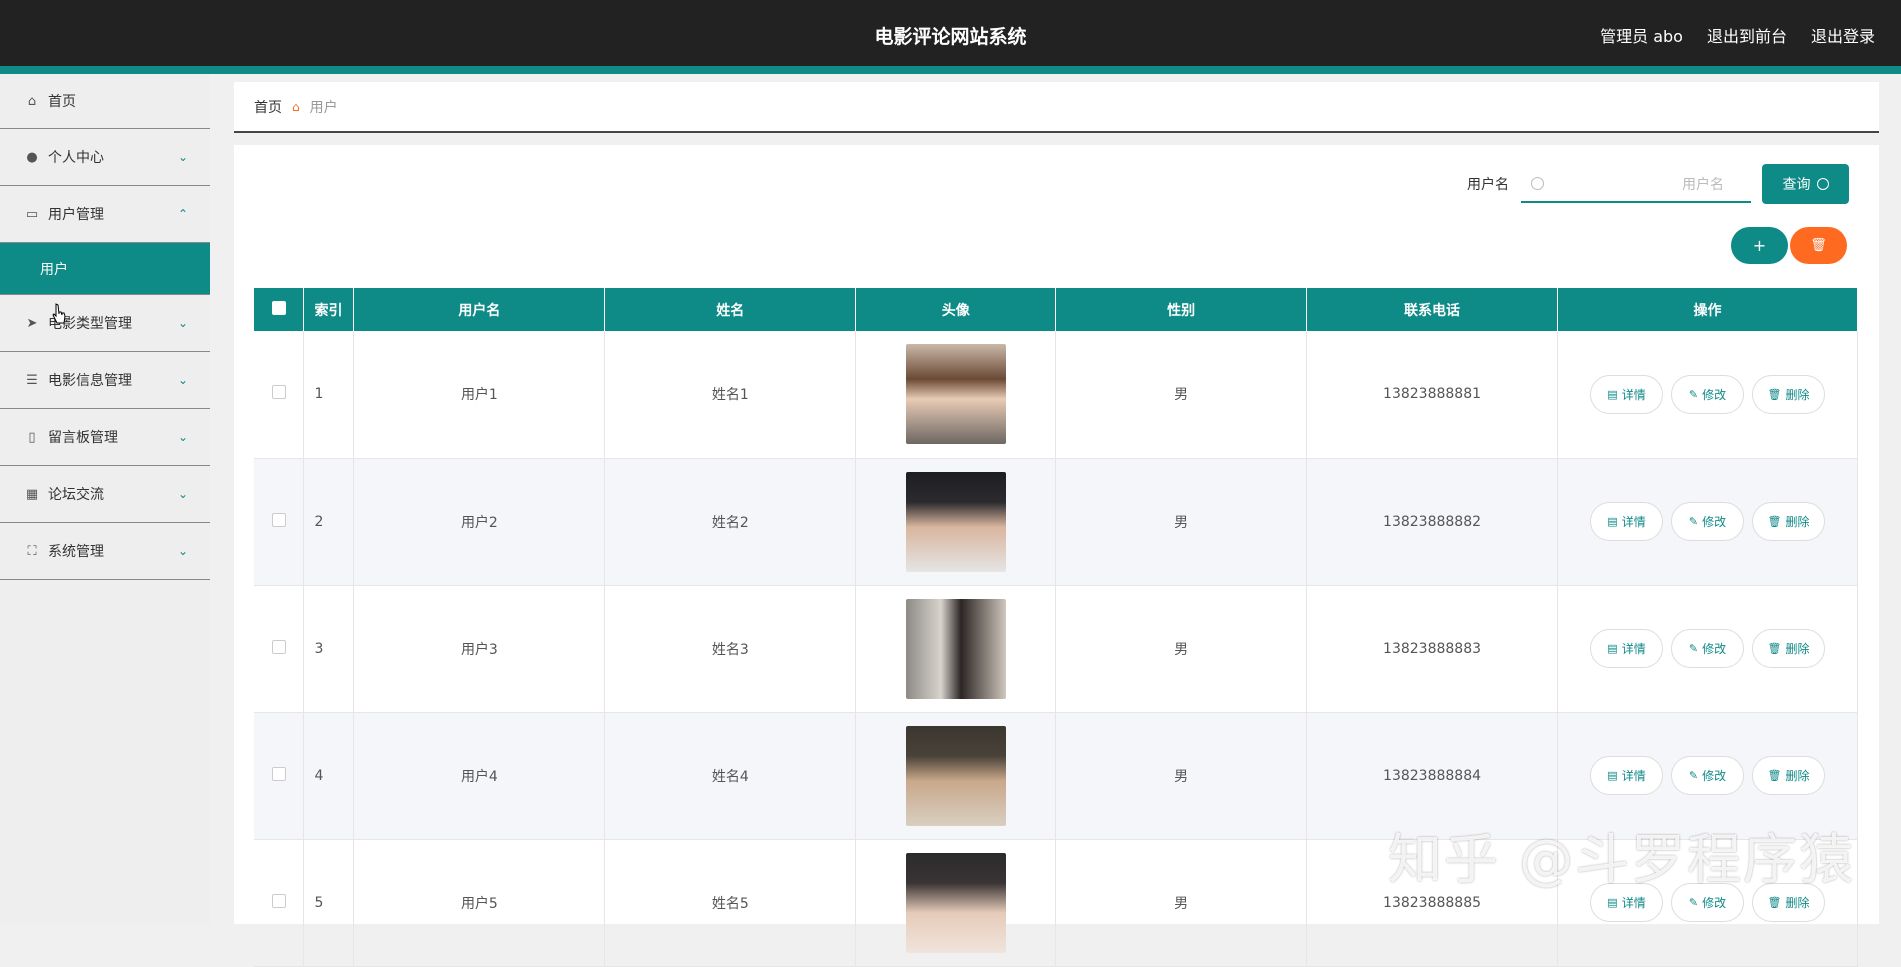 The height and width of the screenshot is (967, 1901). Describe the element at coordinates (730, 395) in the screenshot. I see `cell-name: 姓名1` at that location.